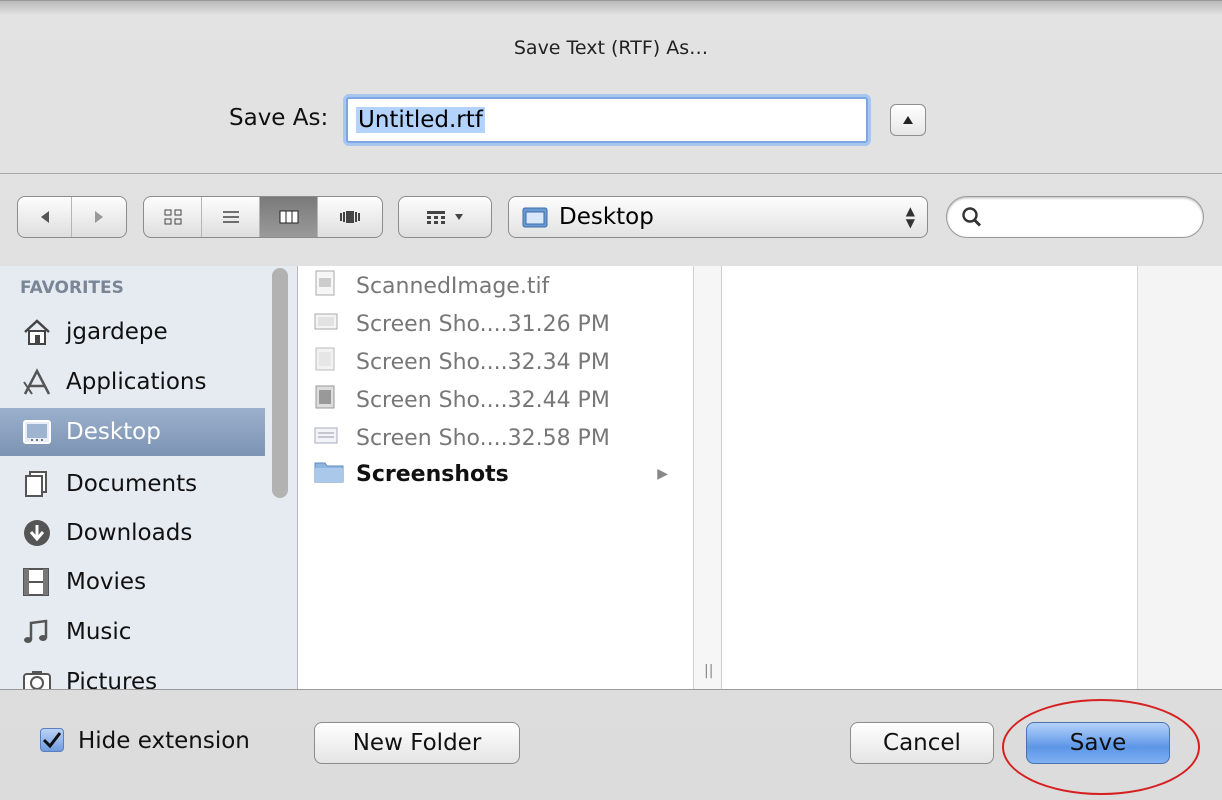 The height and width of the screenshot is (800, 1222). I want to click on sidebar-item-music: Music, so click(132, 632).